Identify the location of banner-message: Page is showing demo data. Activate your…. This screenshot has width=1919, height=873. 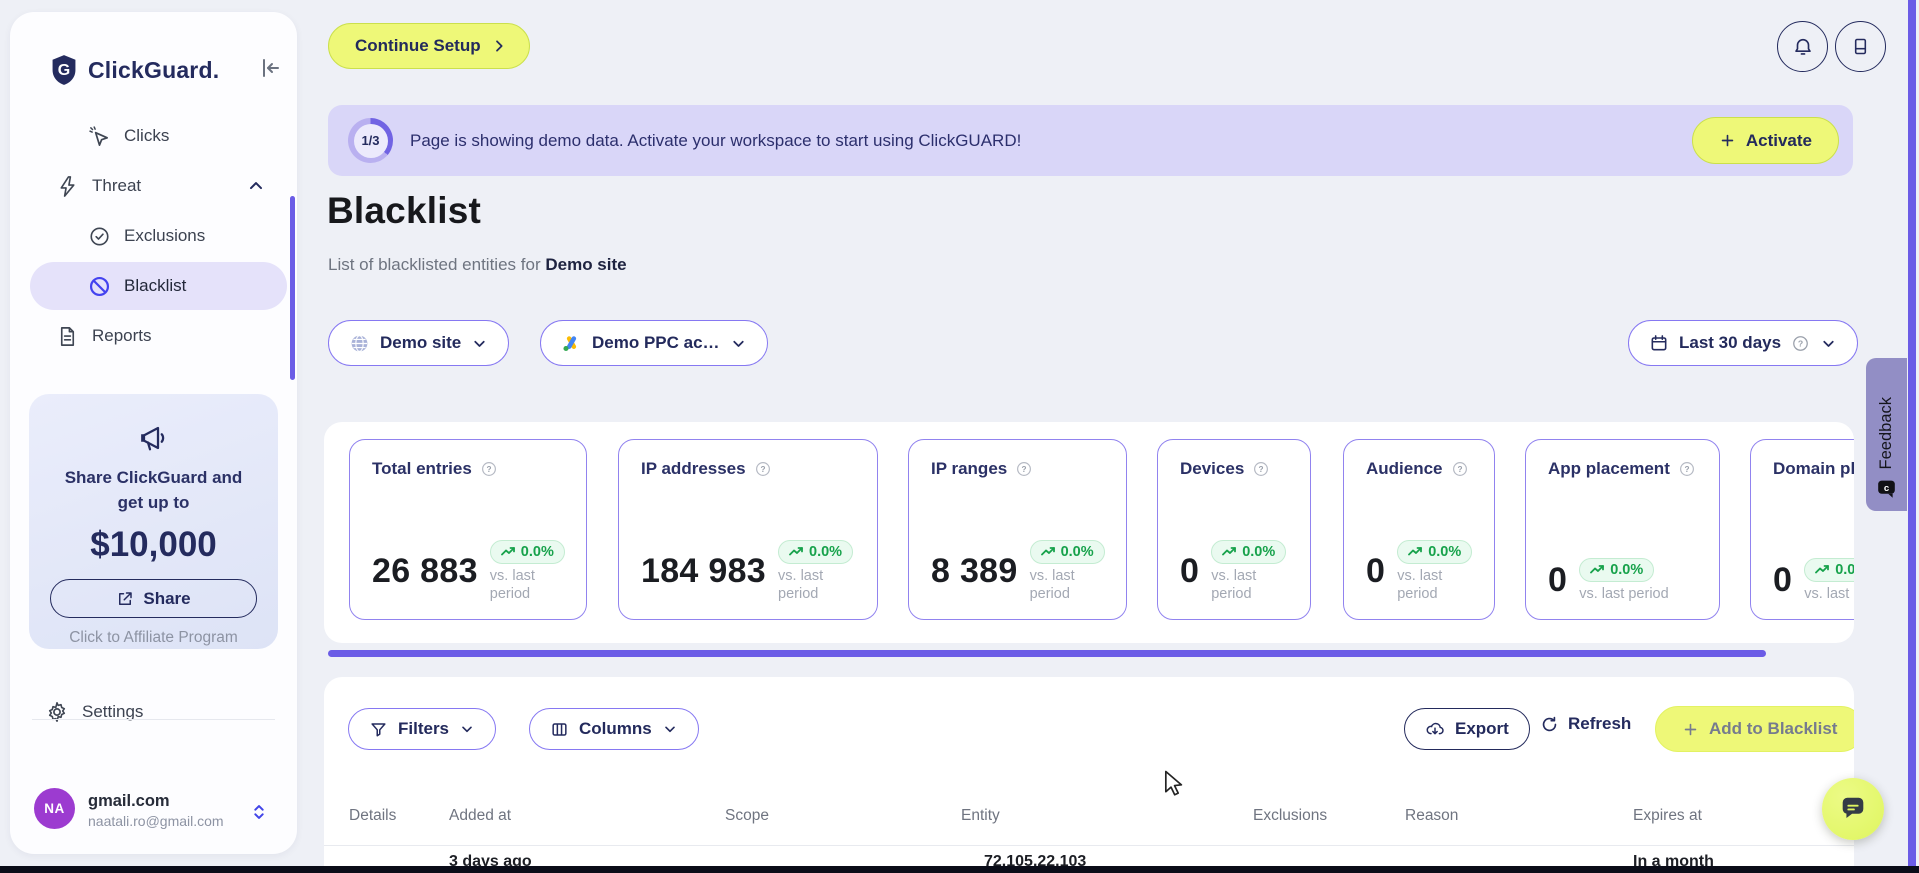
(716, 140).